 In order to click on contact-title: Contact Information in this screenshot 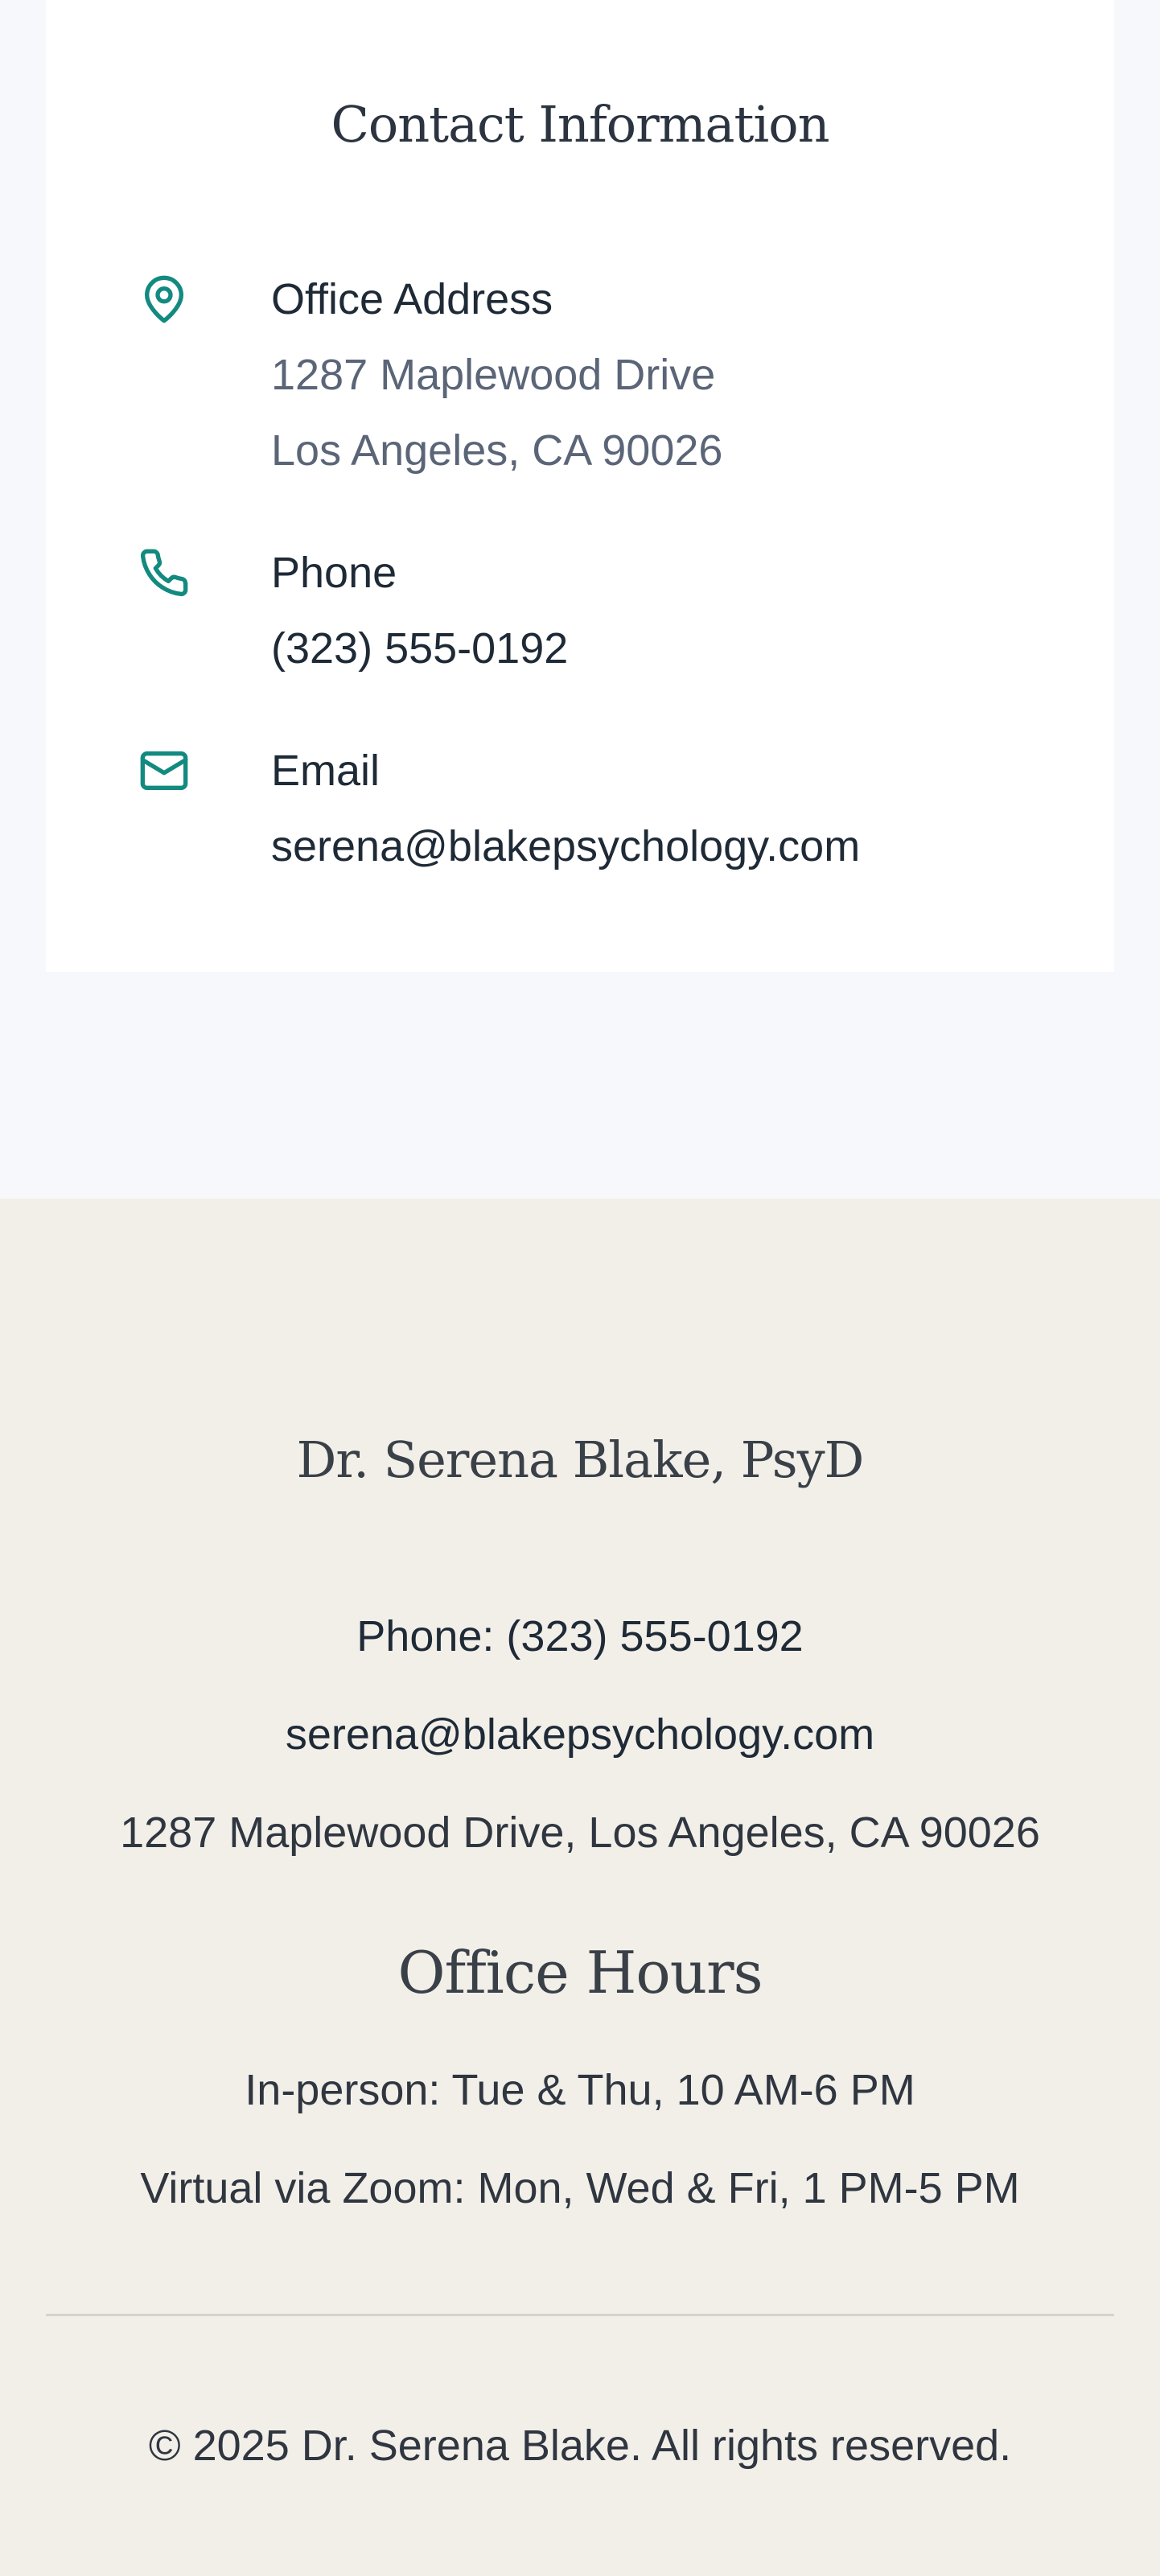, I will do `click(580, 124)`.